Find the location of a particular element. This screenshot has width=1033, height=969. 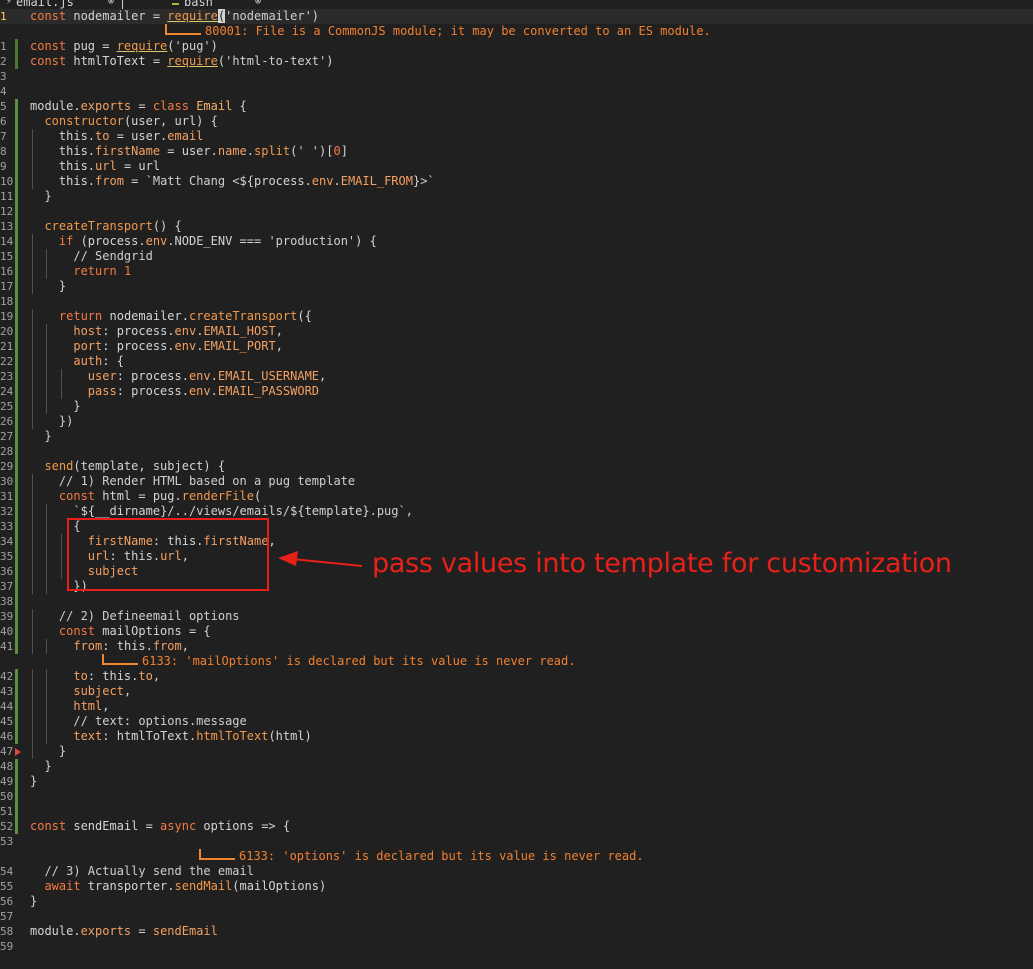

annotation-arrow-icon is located at coordinates (320, 559).